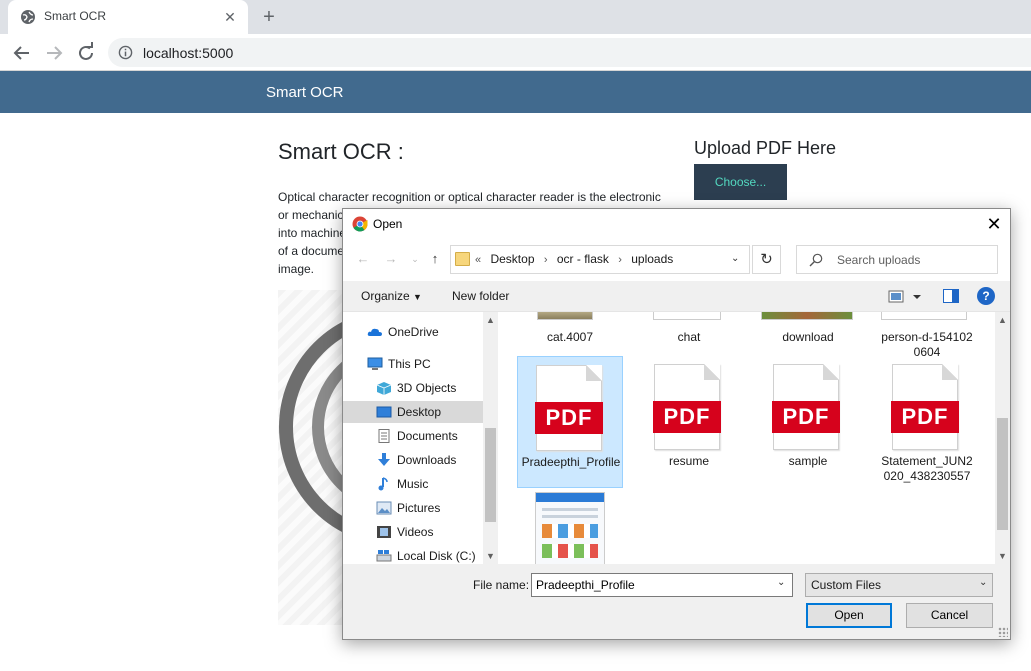 Image resolution: width=1031 pixels, height=671 pixels. What do you see at coordinates (383, 484) in the screenshot?
I see `music-note-icon` at bounding box center [383, 484].